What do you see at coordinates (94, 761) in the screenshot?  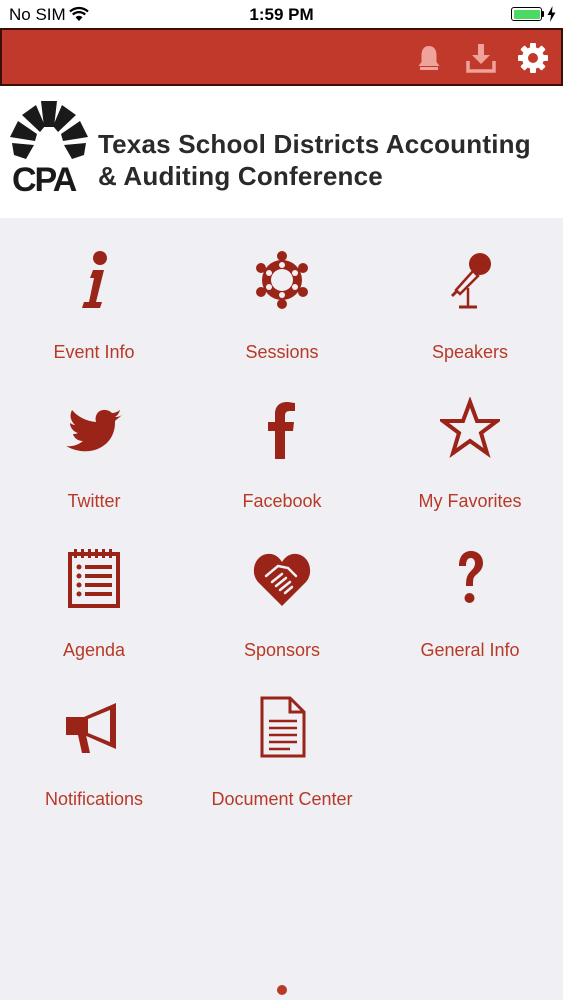 I see `menu-item-notifications: Notifications` at bounding box center [94, 761].